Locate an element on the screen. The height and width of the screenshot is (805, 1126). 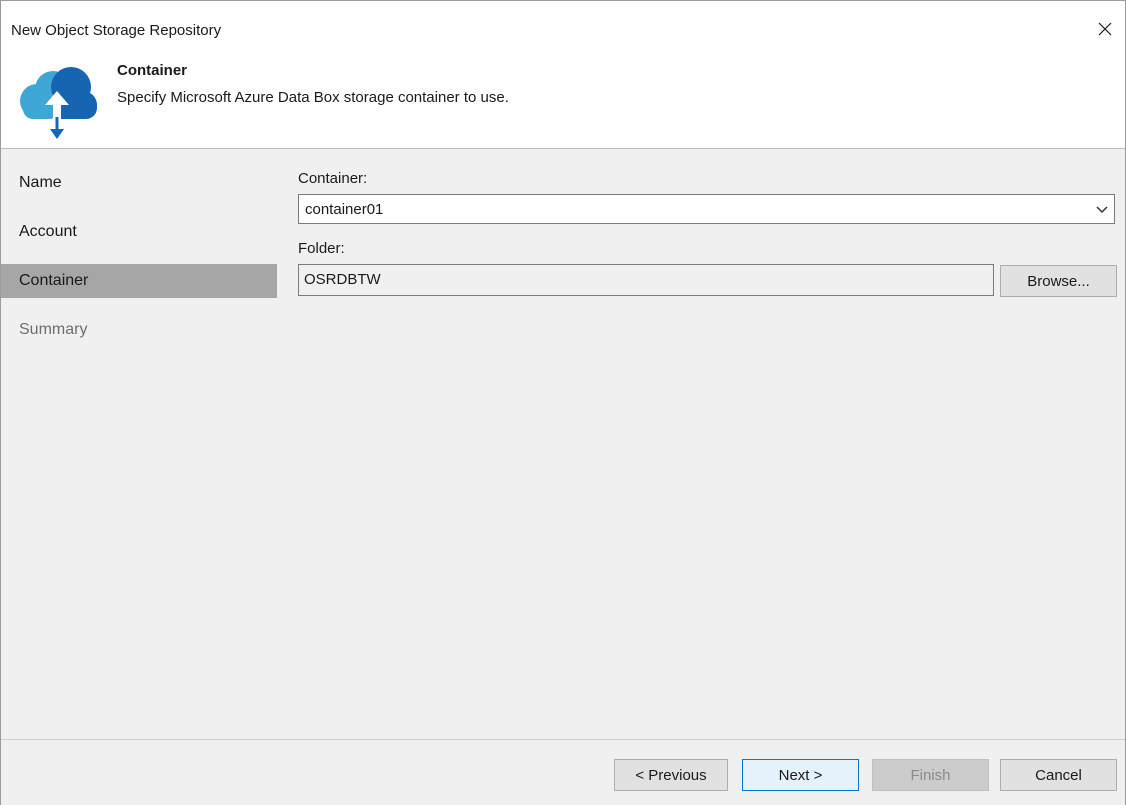
next-button: Next > is located at coordinates (800, 775).